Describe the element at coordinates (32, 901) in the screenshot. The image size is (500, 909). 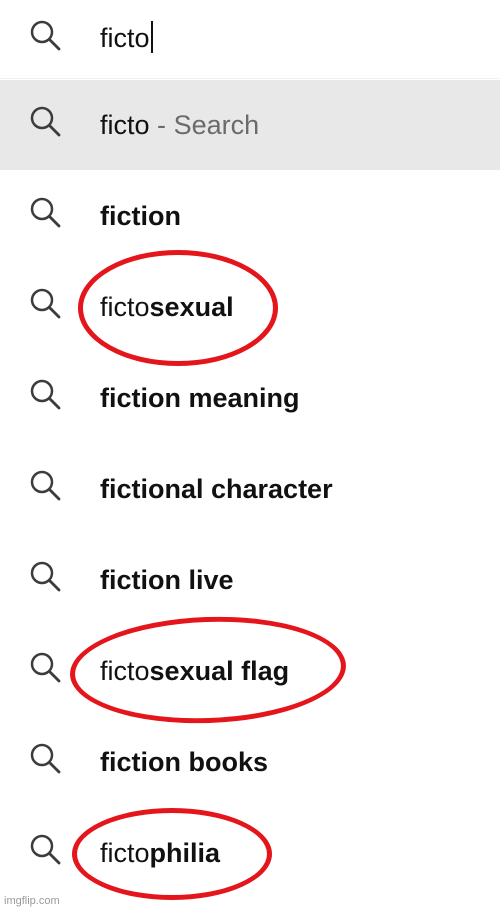
I see `watermark: imgflip.com` at that location.